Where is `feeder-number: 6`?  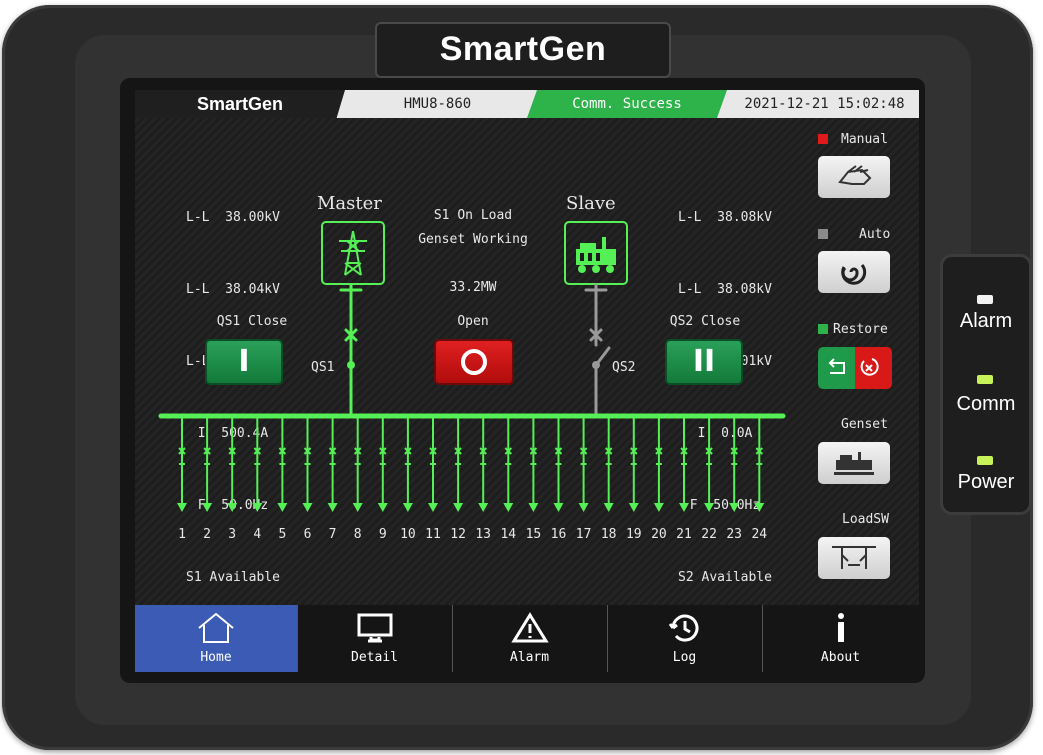 feeder-number: 6 is located at coordinates (307, 534).